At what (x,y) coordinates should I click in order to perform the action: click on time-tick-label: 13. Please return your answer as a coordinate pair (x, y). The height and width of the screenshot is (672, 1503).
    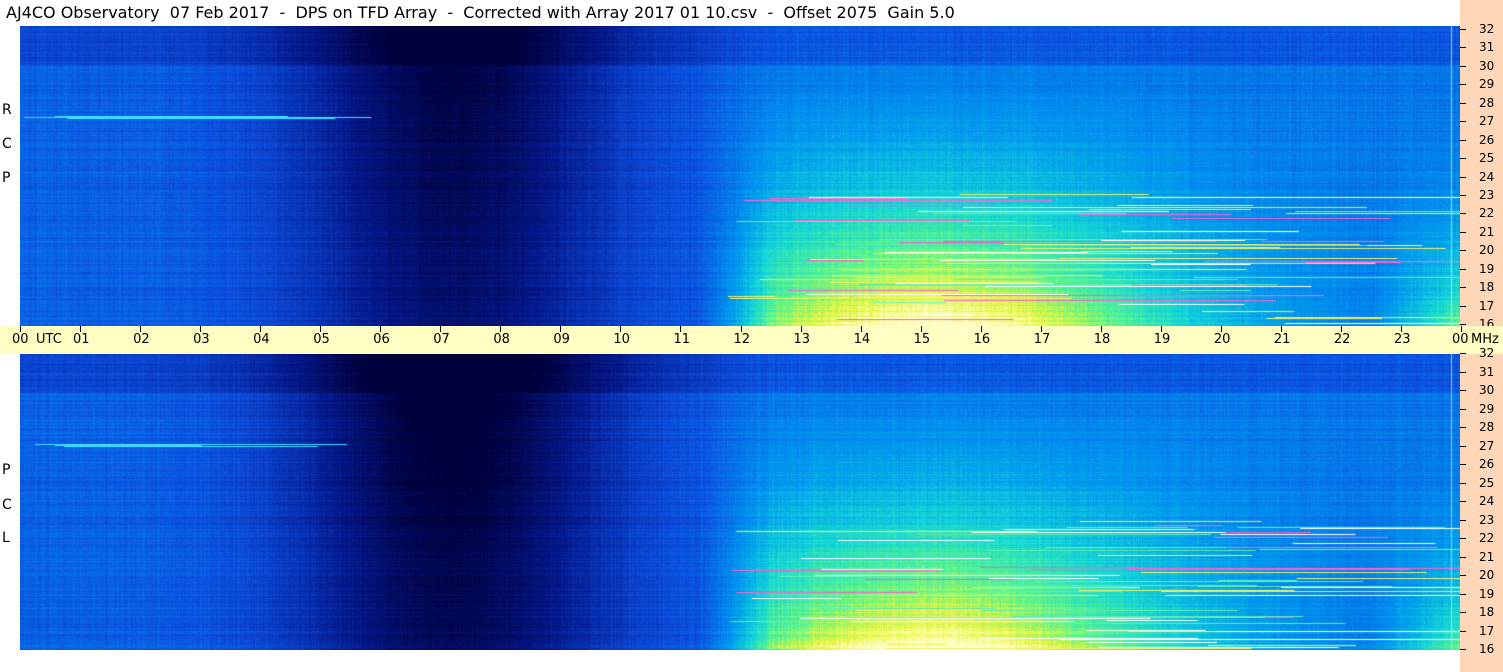
    Looking at the image, I should click on (802, 339).